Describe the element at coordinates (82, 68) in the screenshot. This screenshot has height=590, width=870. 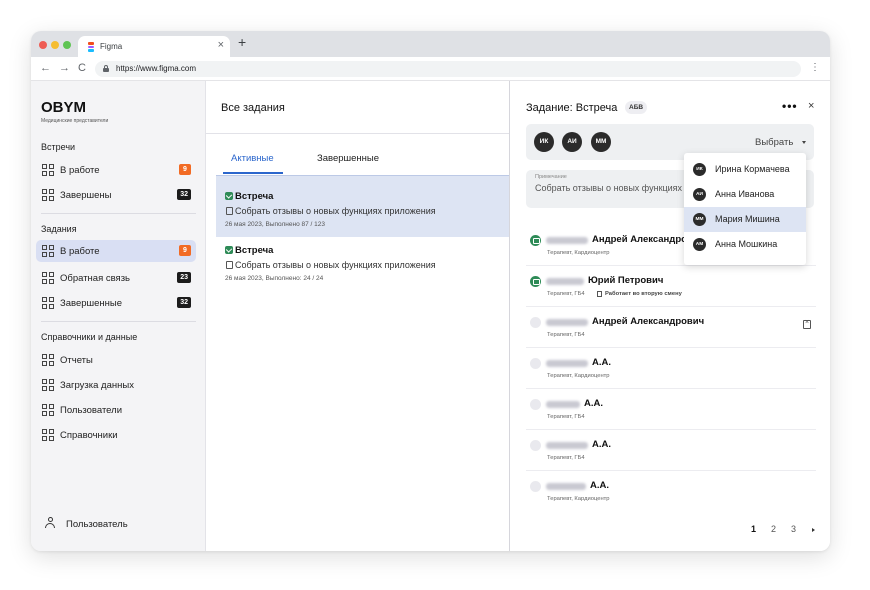
I see `reload-button: C` at that location.